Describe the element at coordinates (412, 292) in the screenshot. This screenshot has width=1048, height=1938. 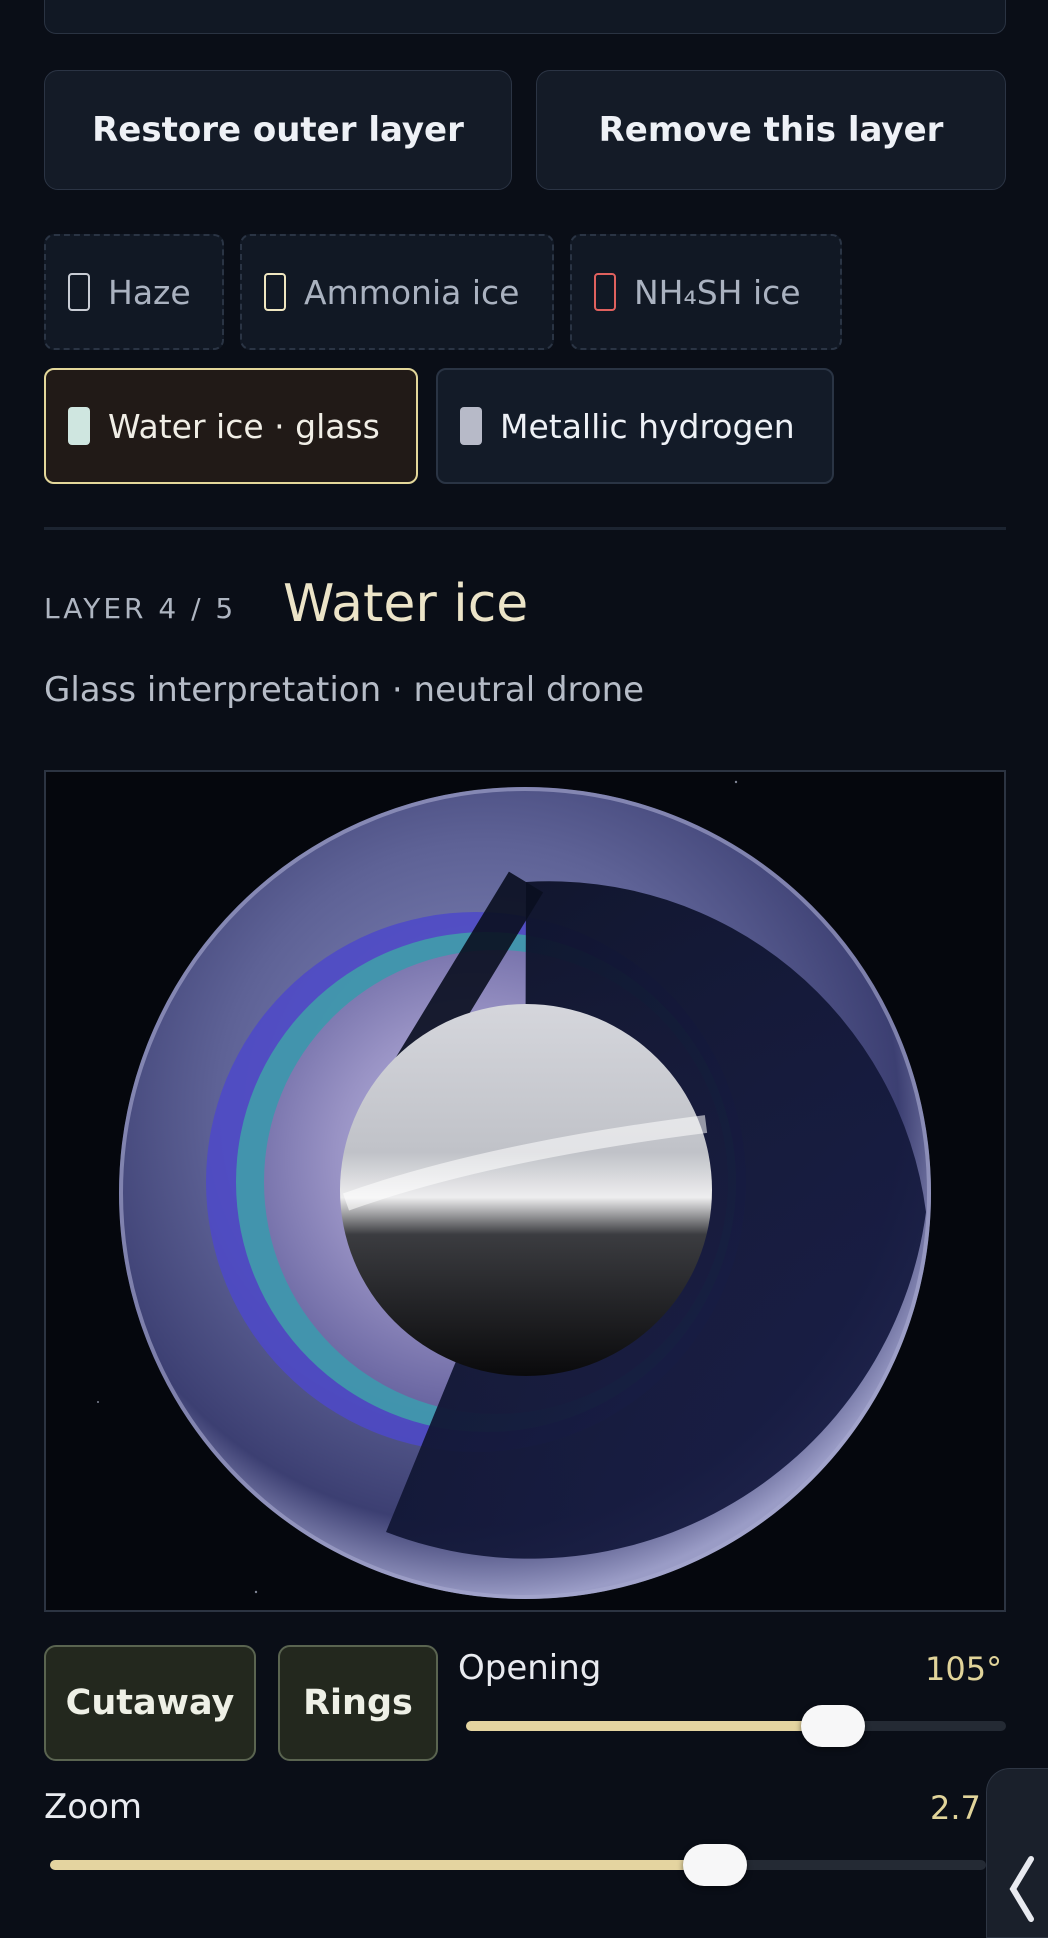
I see `layer-chip-label: Ammonia ice` at that location.